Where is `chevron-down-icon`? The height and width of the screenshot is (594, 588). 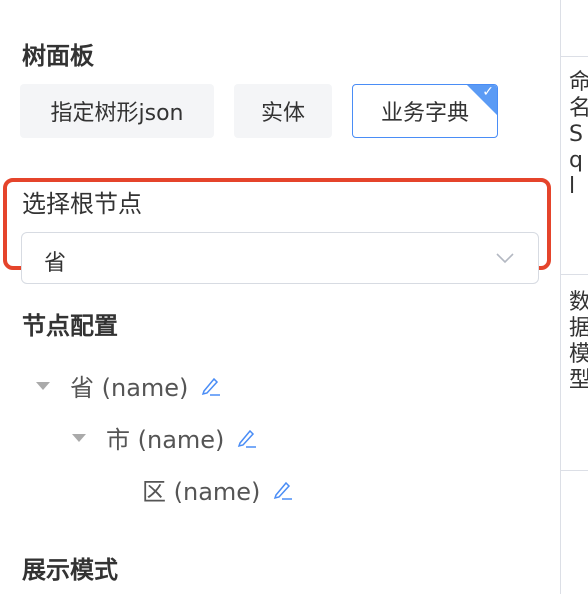
chevron-down-icon is located at coordinates (505, 258).